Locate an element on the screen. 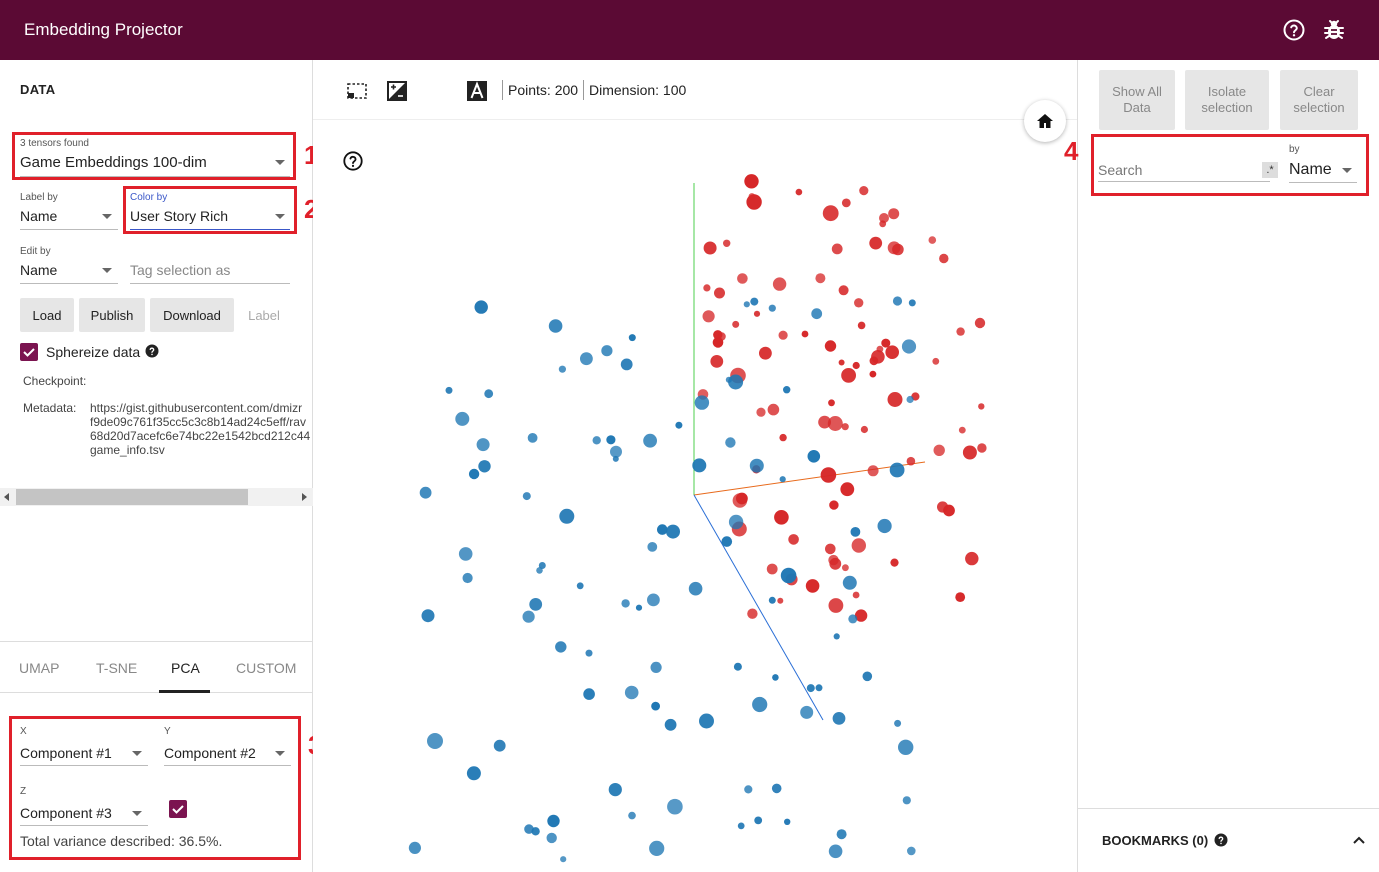 This screenshot has width=1379, height=872. isolate-selection-button: Isolate selection is located at coordinates (1227, 100).